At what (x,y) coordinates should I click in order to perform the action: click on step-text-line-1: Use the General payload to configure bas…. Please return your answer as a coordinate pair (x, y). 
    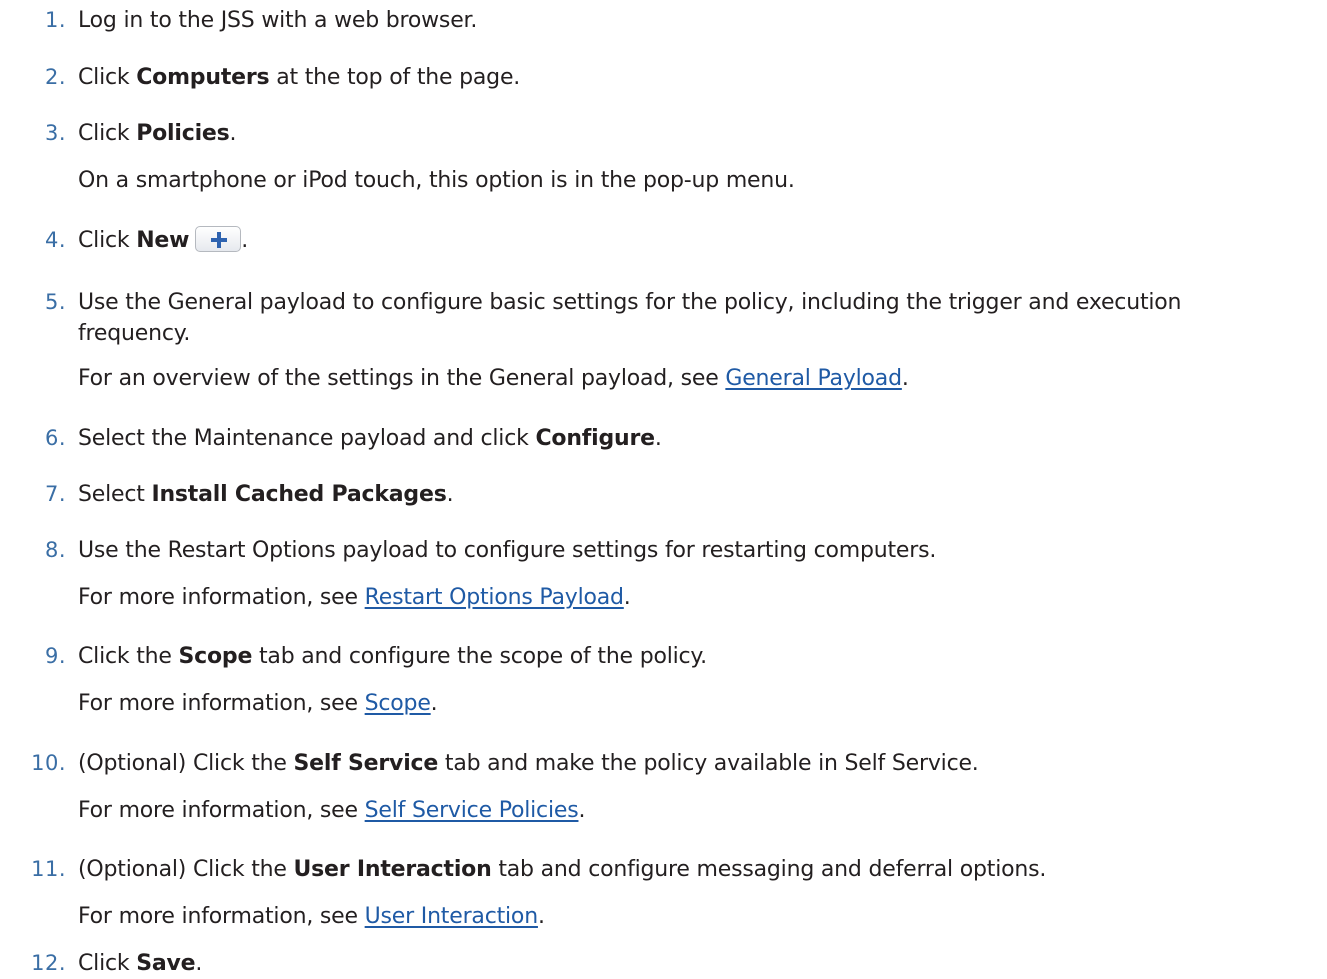
    Looking at the image, I should click on (630, 302).